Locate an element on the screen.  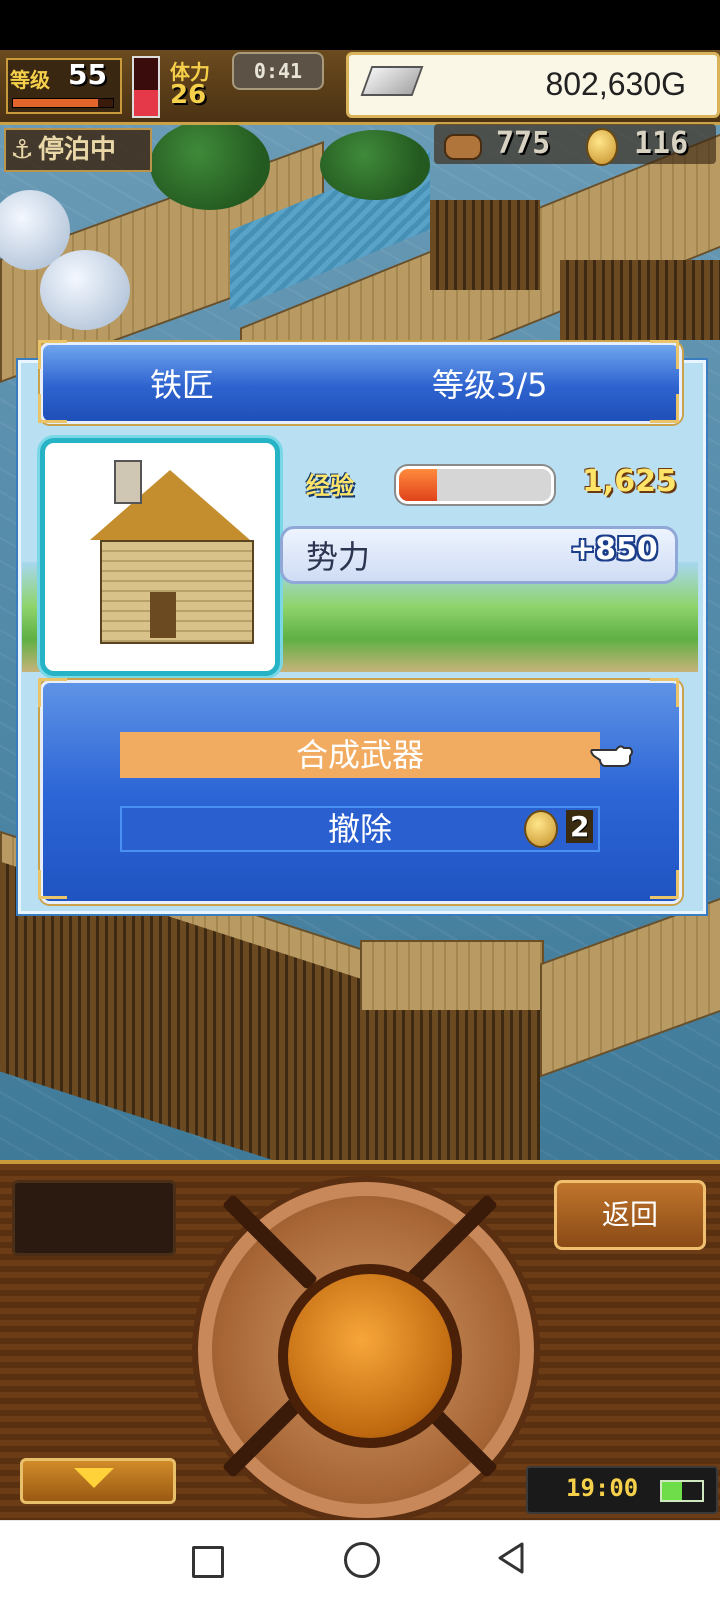
snowy-bush is located at coordinates (85, 290).